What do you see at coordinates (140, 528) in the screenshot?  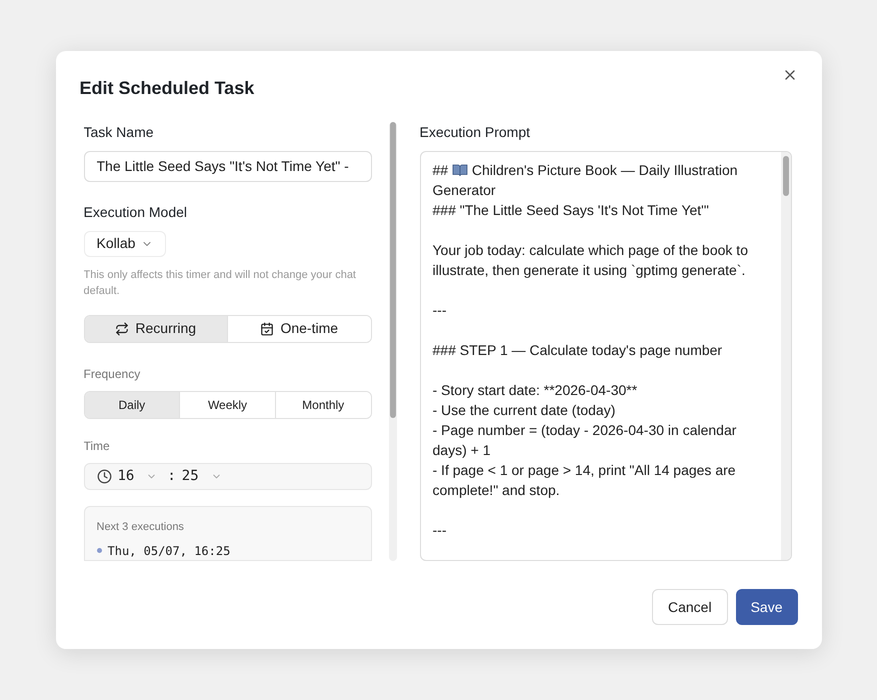 I see `executions-title: Next 3 executions` at bounding box center [140, 528].